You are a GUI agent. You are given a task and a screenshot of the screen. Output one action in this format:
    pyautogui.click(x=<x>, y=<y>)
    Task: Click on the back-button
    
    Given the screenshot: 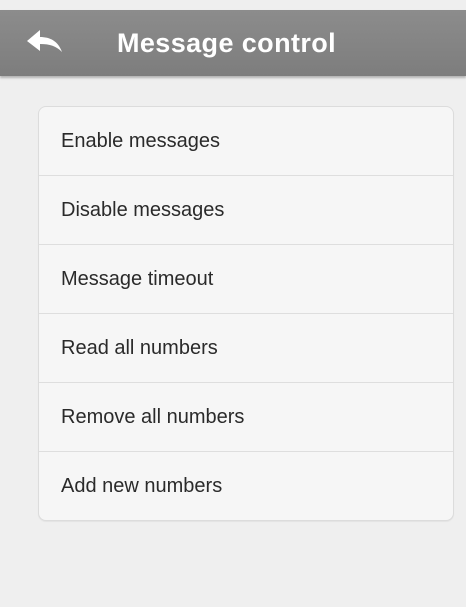 What is the action you would take?
    pyautogui.click(x=45, y=43)
    